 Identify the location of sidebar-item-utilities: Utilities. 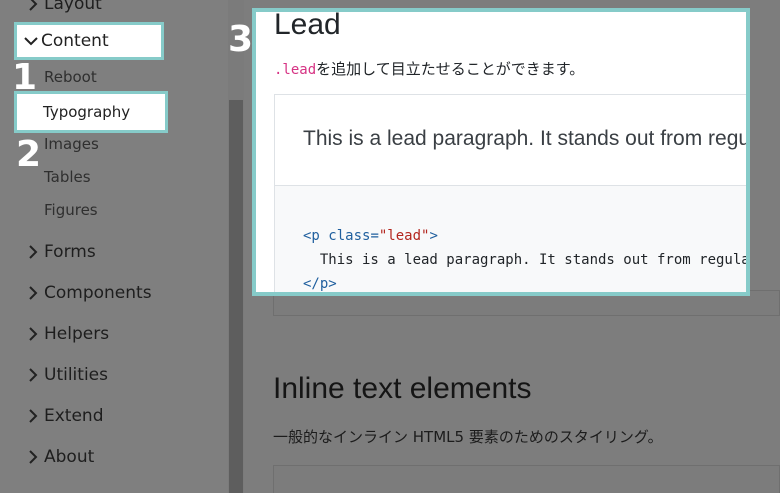
(67, 375).